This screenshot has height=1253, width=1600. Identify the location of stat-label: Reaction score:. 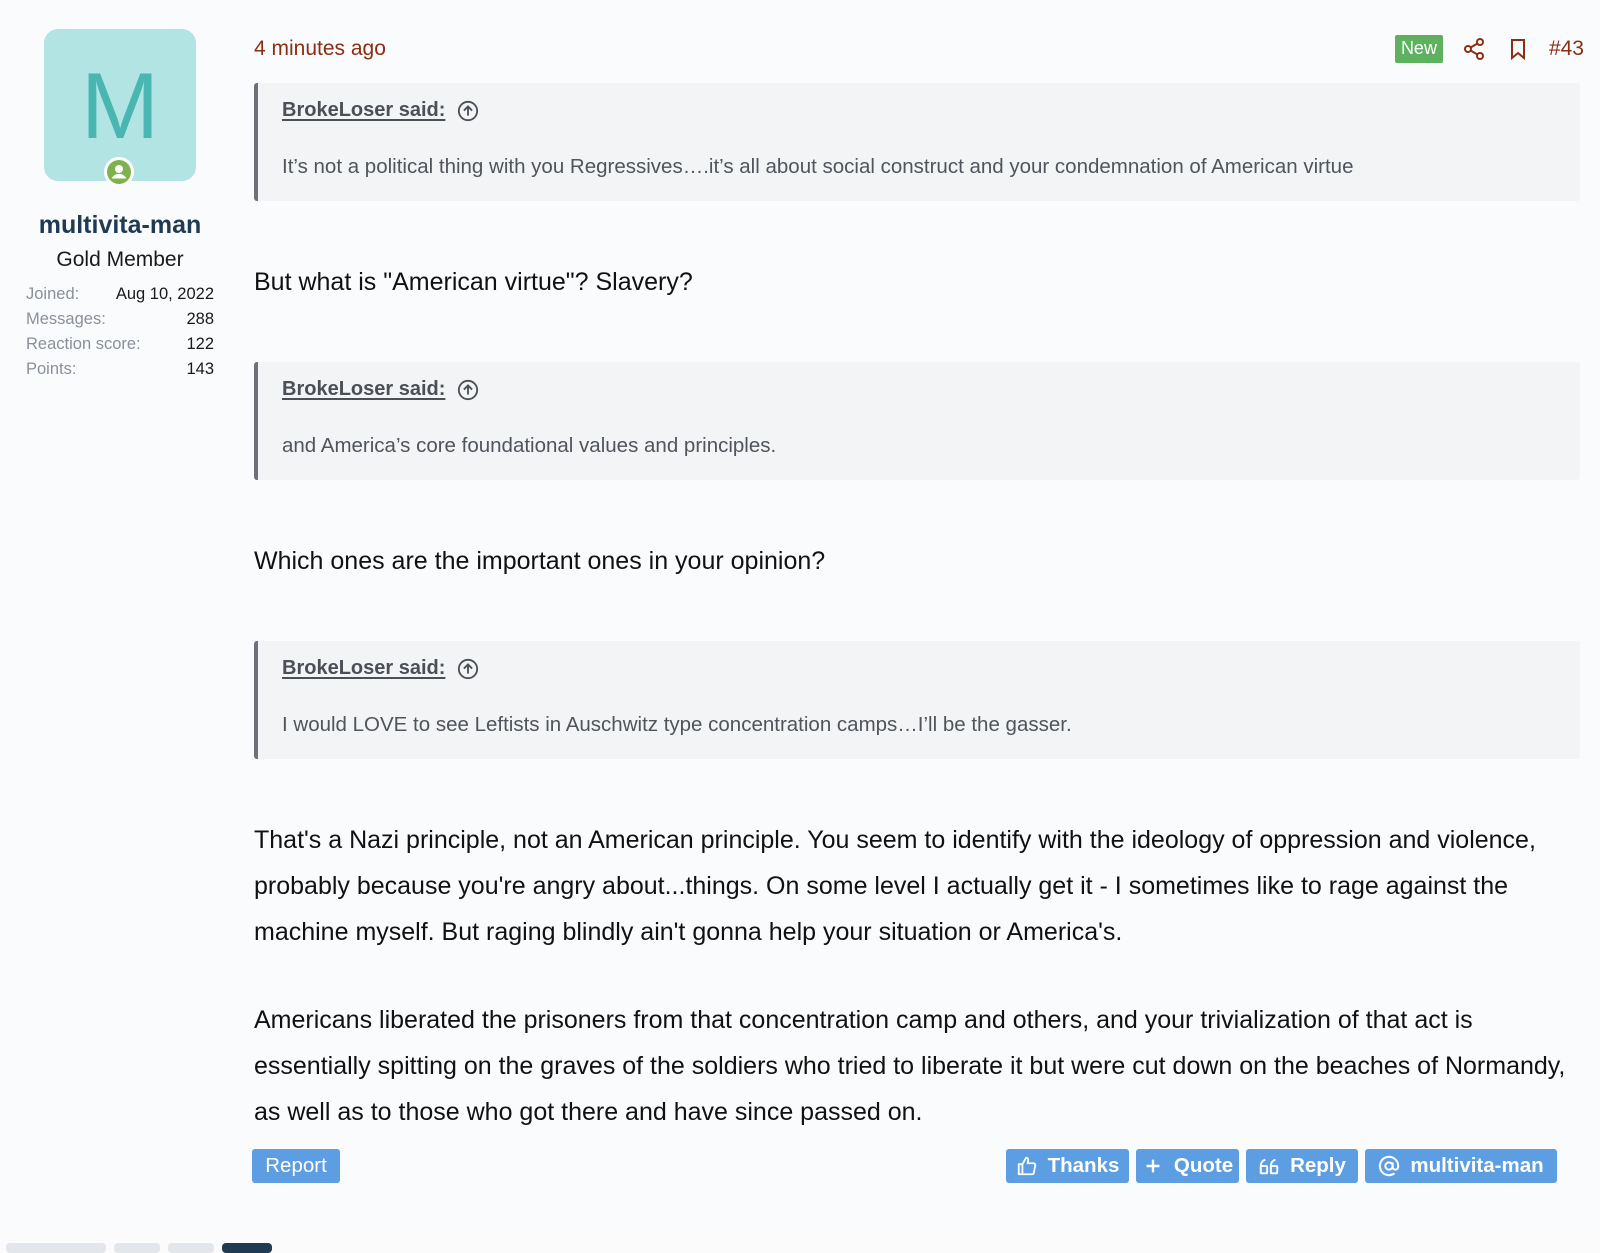
(83, 344).